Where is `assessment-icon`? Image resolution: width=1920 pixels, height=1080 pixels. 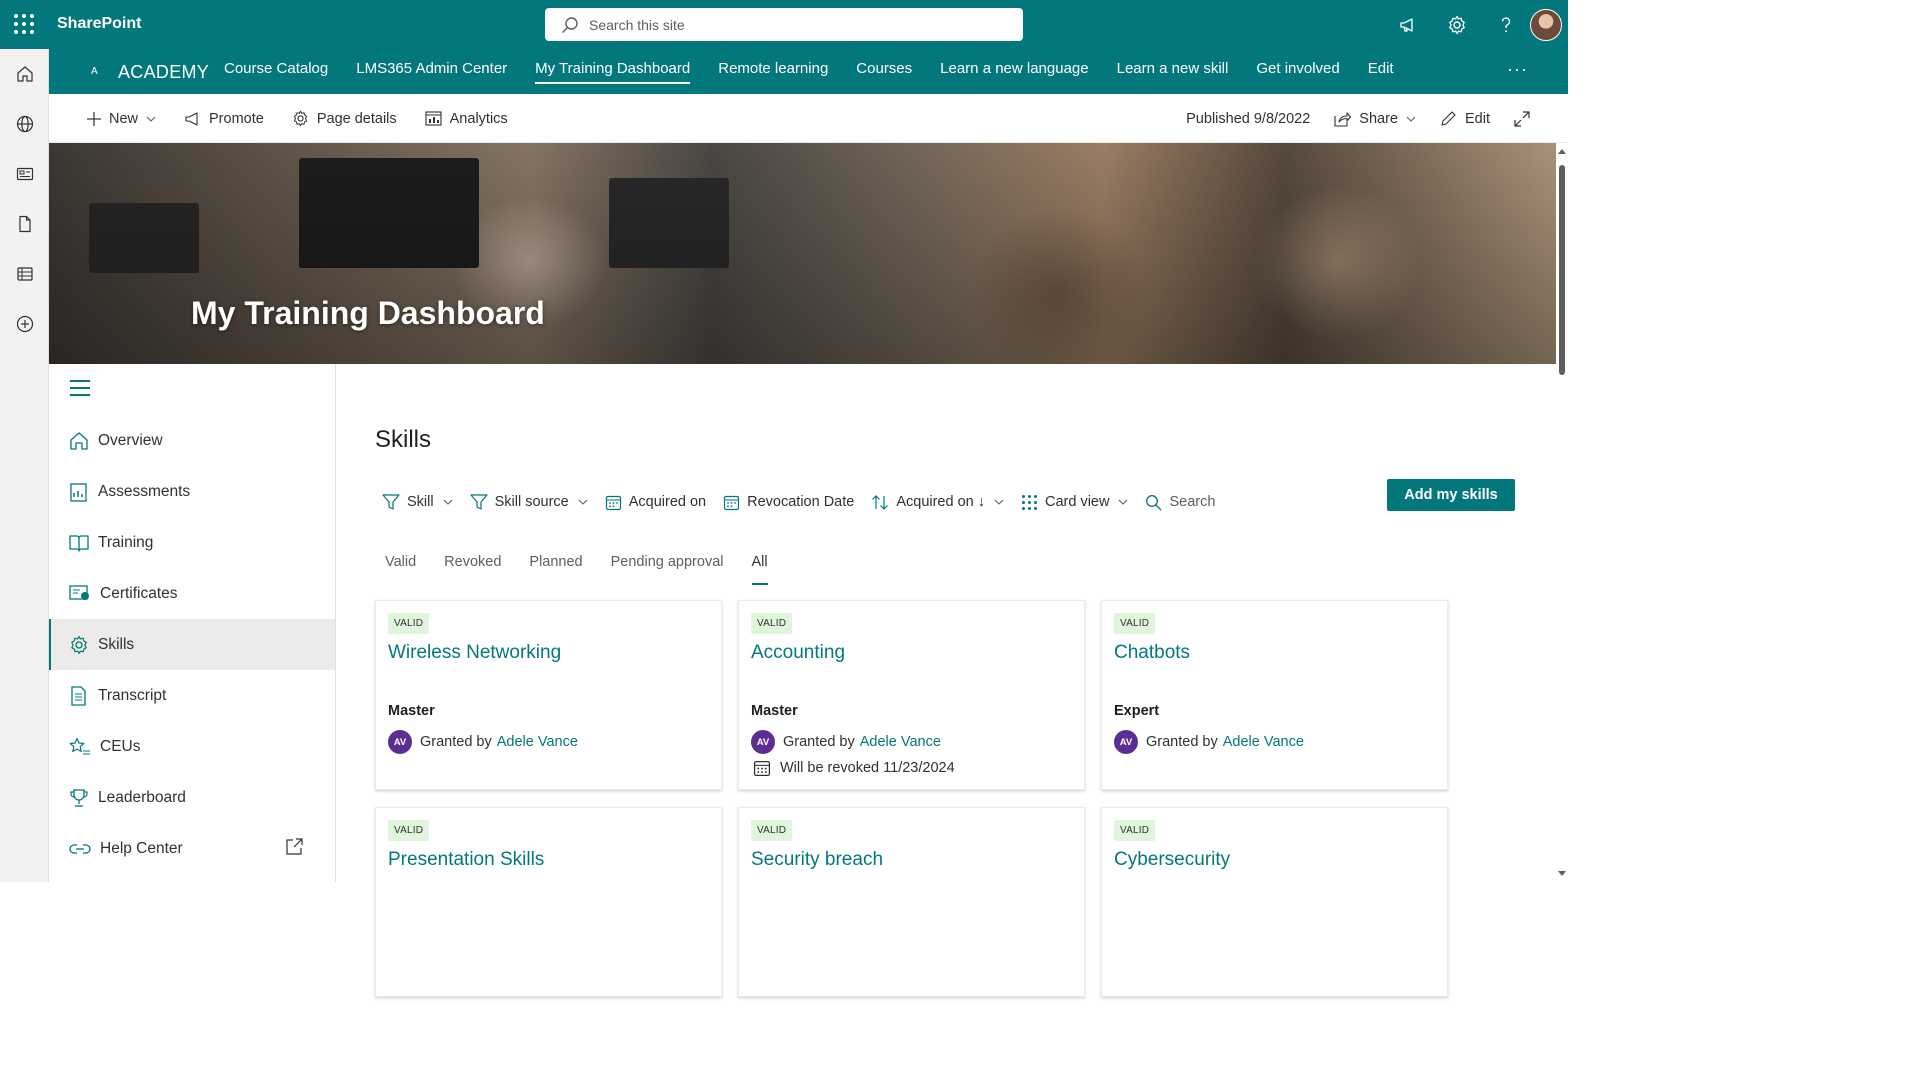
assessment-icon is located at coordinates (78, 492).